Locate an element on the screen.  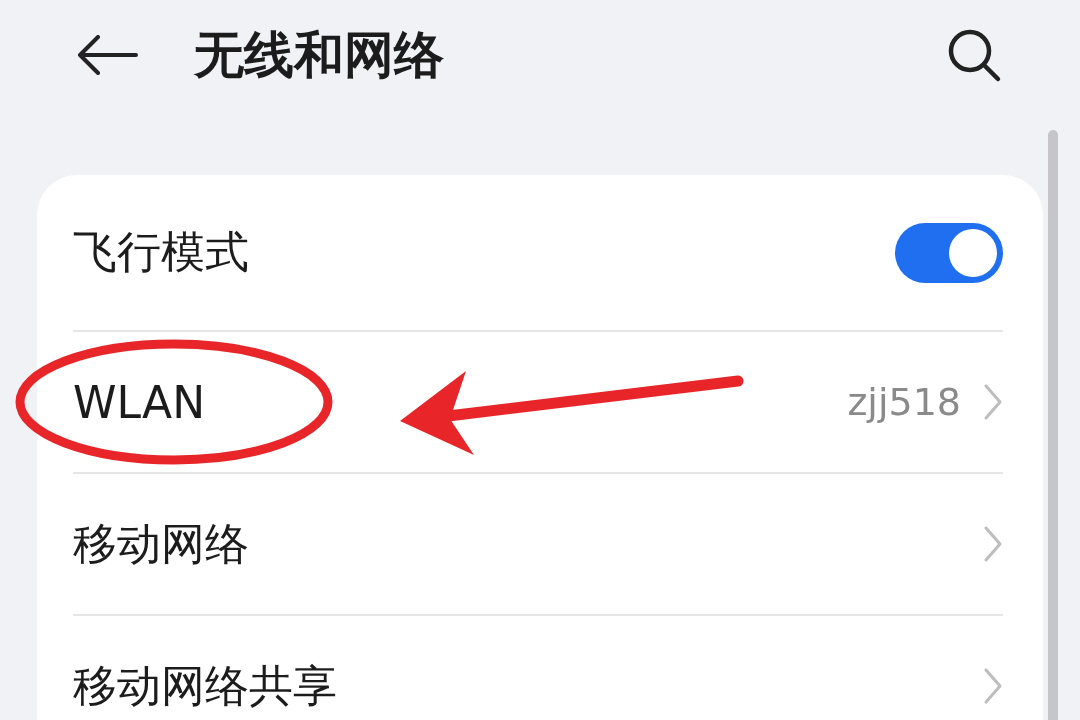
settings-row: 移动网络共享 is located at coordinates (538, 667).